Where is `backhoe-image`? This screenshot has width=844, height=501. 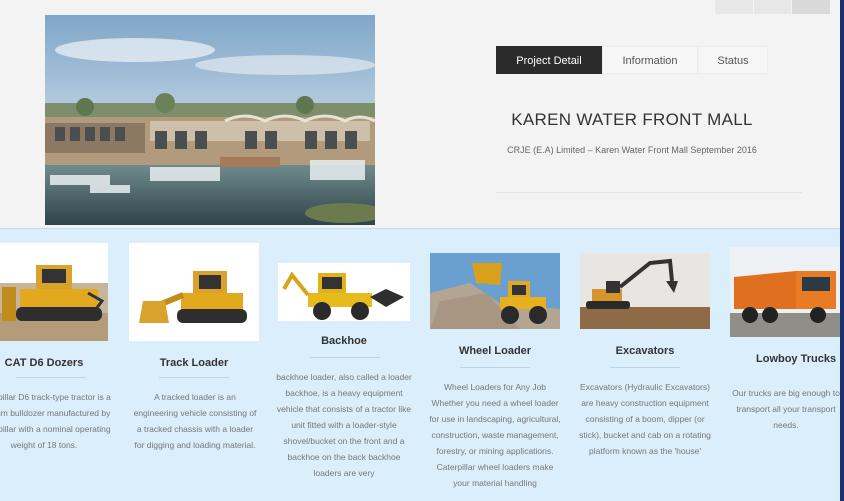 backhoe-image is located at coordinates (344, 292).